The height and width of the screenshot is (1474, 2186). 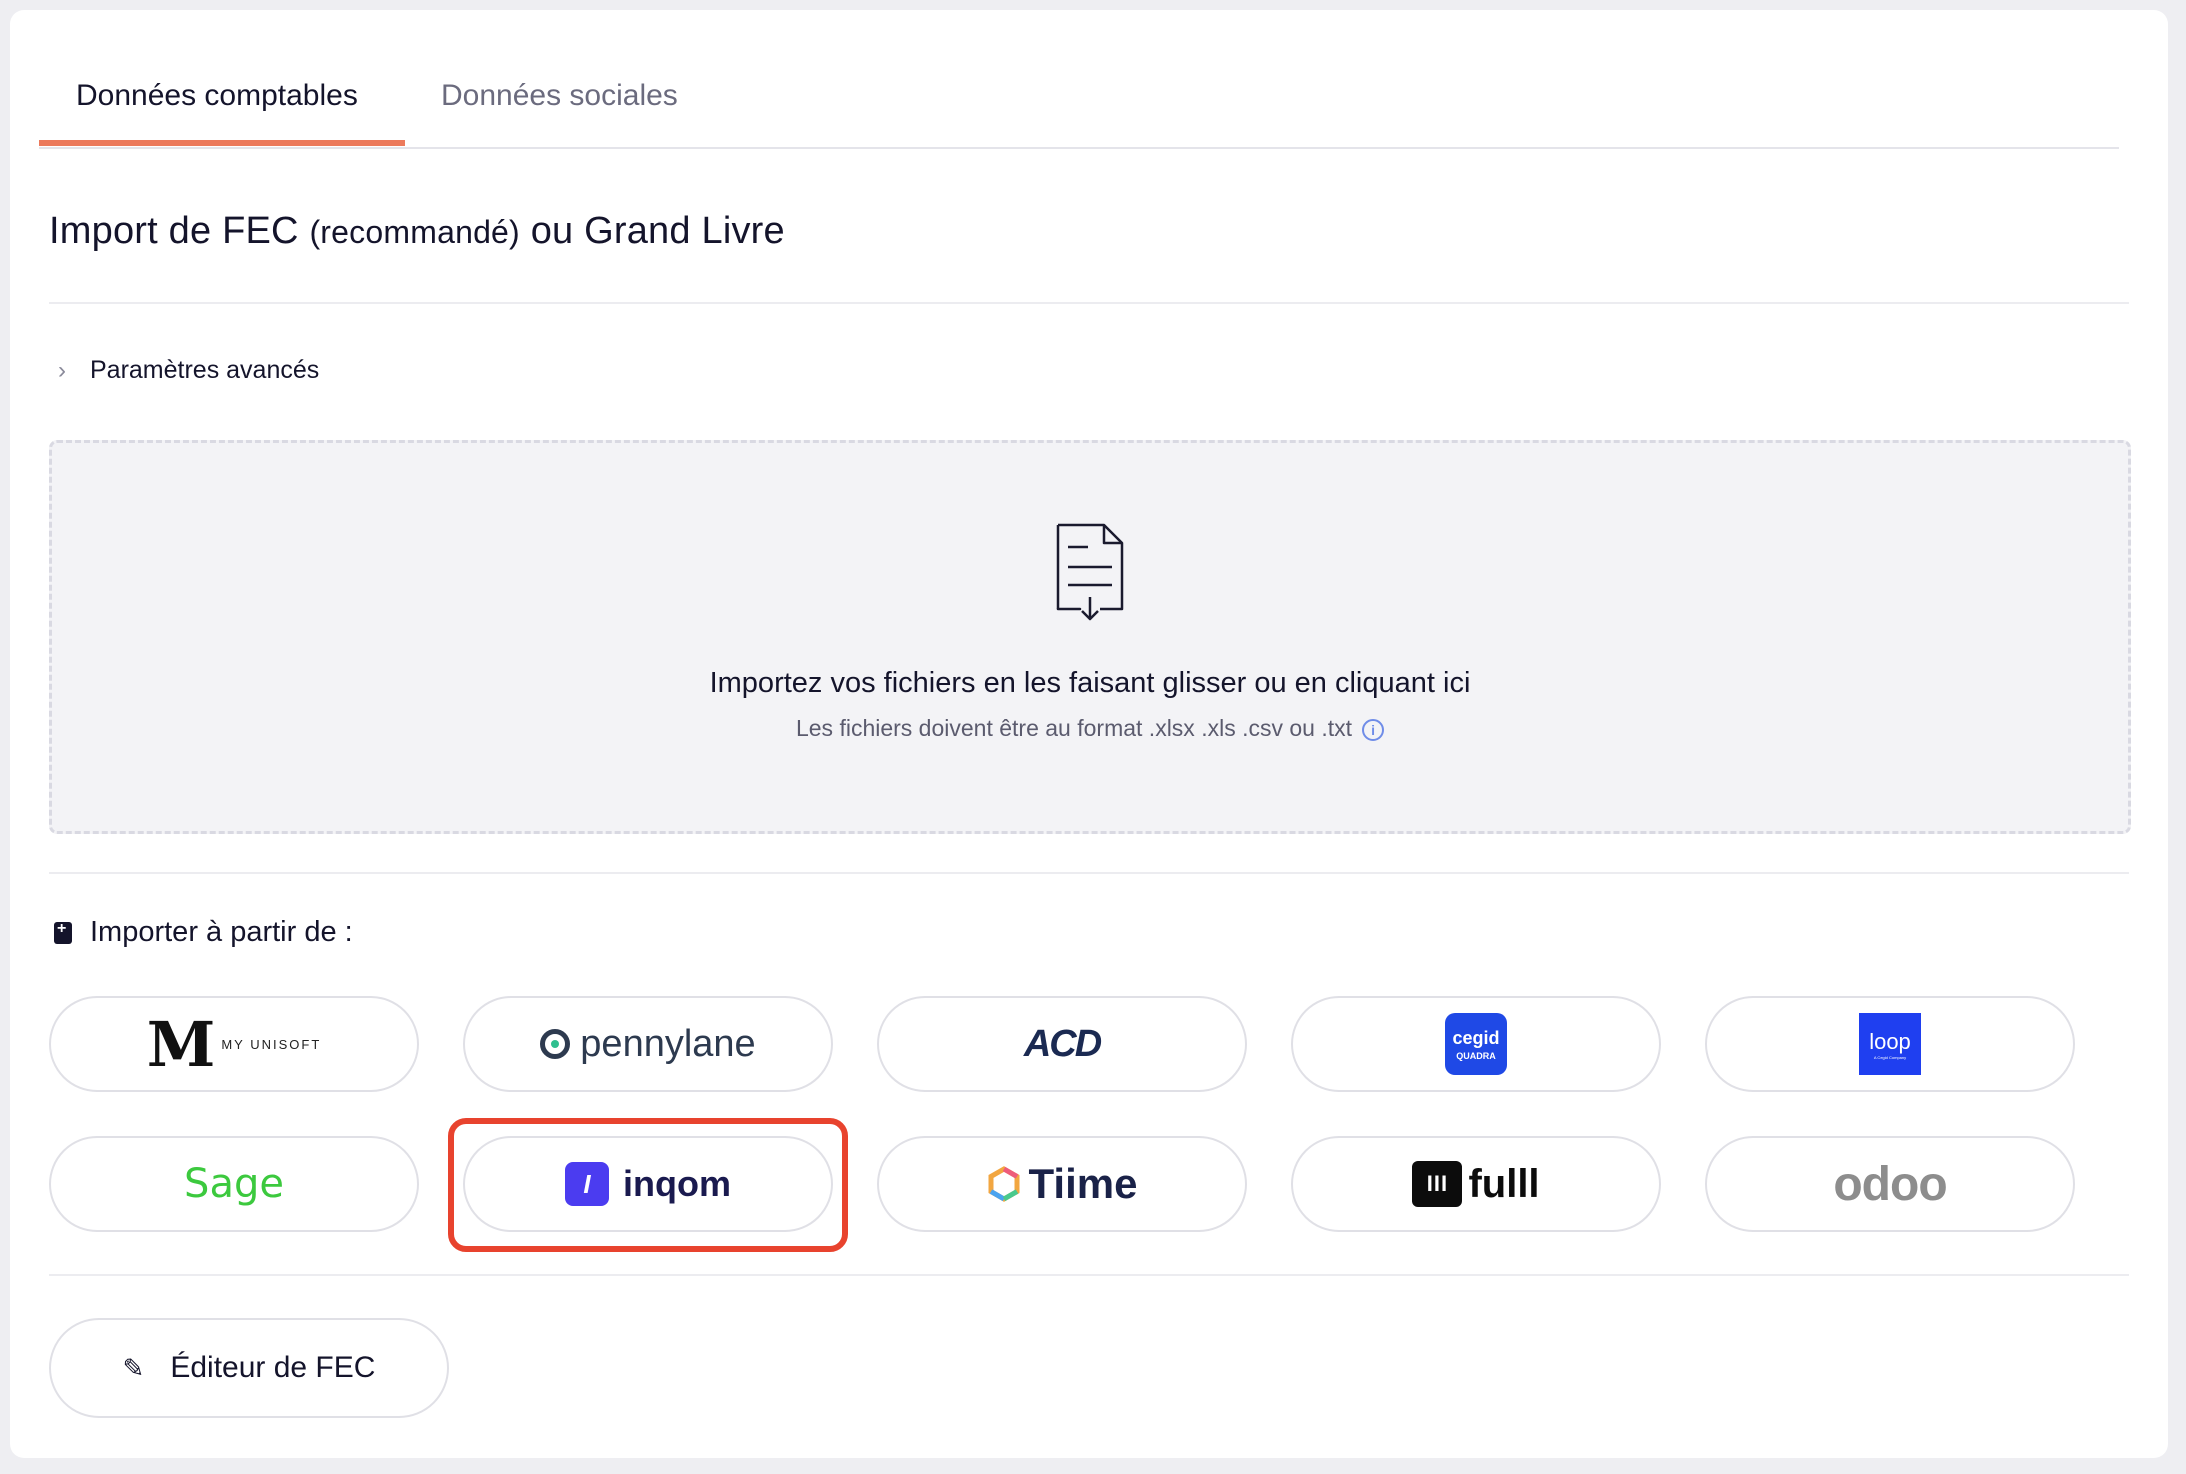 I want to click on cegid-quadra-logo: cegid QUADRA, so click(x=1476, y=1044).